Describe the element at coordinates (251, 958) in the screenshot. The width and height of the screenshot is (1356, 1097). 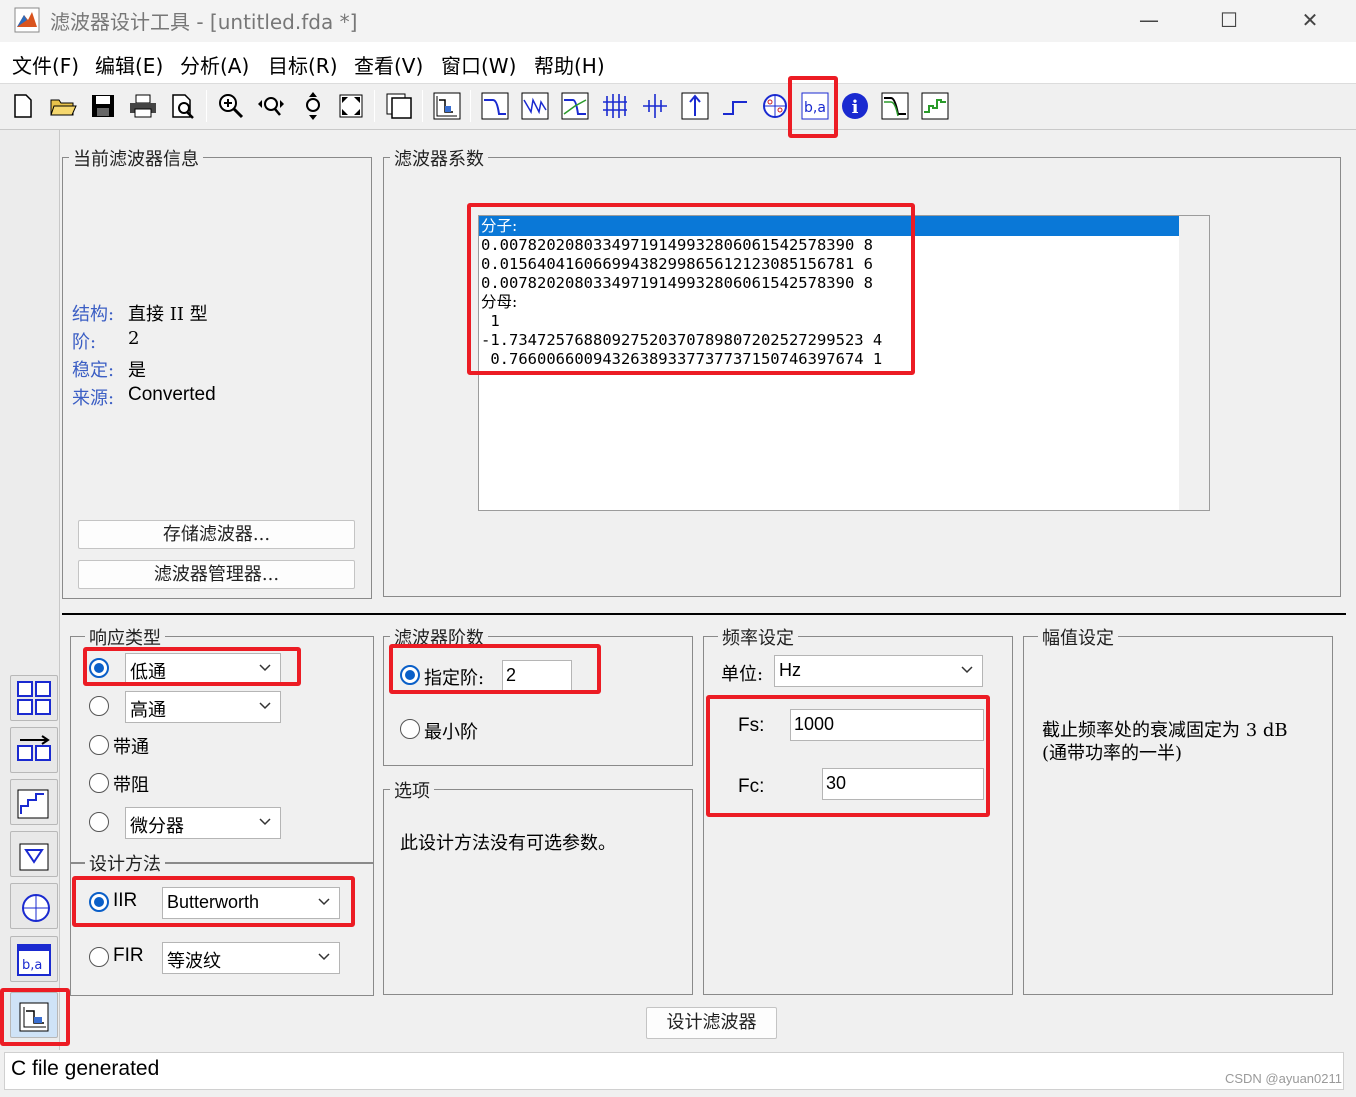
I see `fir-method-dropdown: 等波纹` at that location.